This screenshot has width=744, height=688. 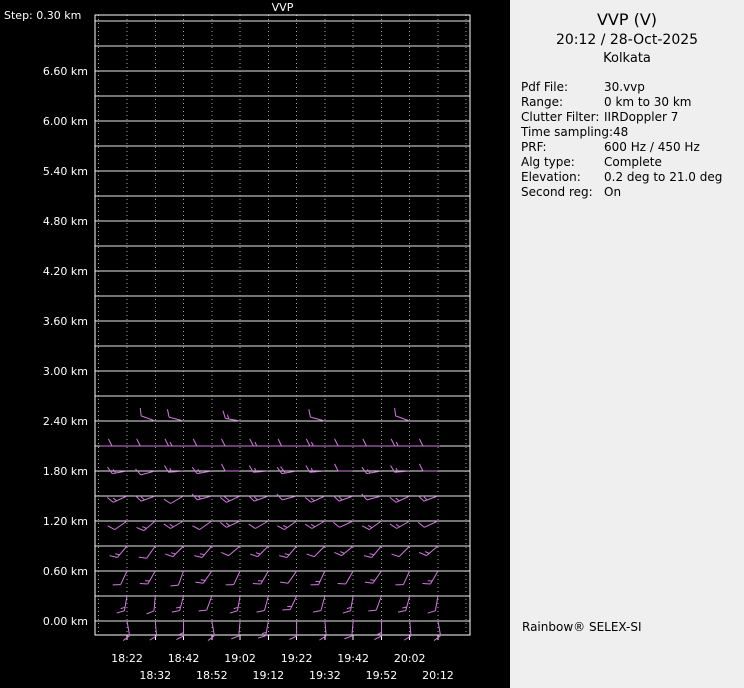 I want to click on panel-field-row: Elevation: 0.2 deg to 21.0 deg, so click(x=630, y=177).